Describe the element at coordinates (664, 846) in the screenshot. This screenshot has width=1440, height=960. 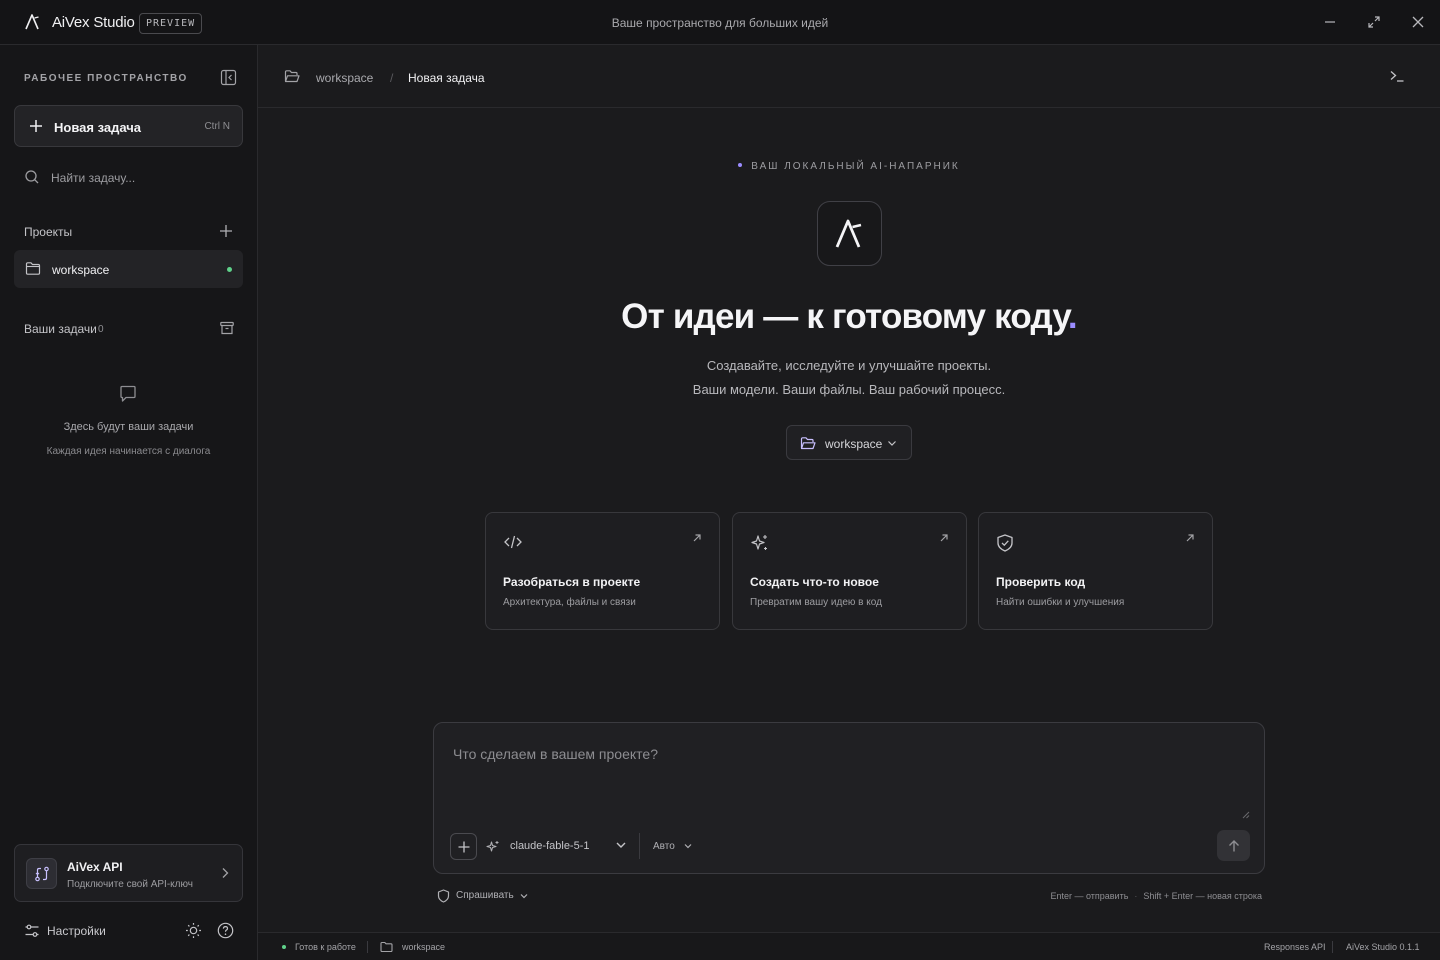
I see `mode-select: Авто` at that location.